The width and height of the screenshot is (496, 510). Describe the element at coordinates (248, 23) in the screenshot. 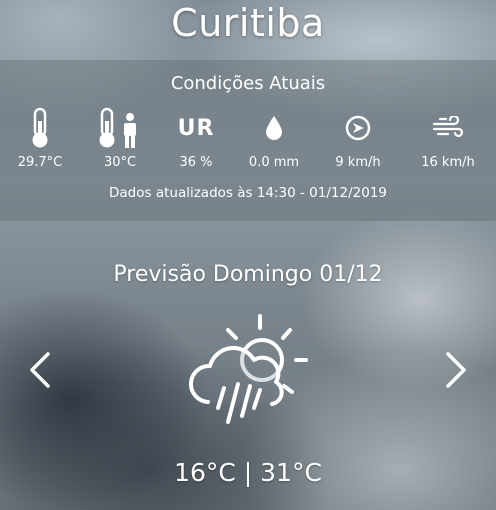

I see `city-title: Curitiba` at that location.